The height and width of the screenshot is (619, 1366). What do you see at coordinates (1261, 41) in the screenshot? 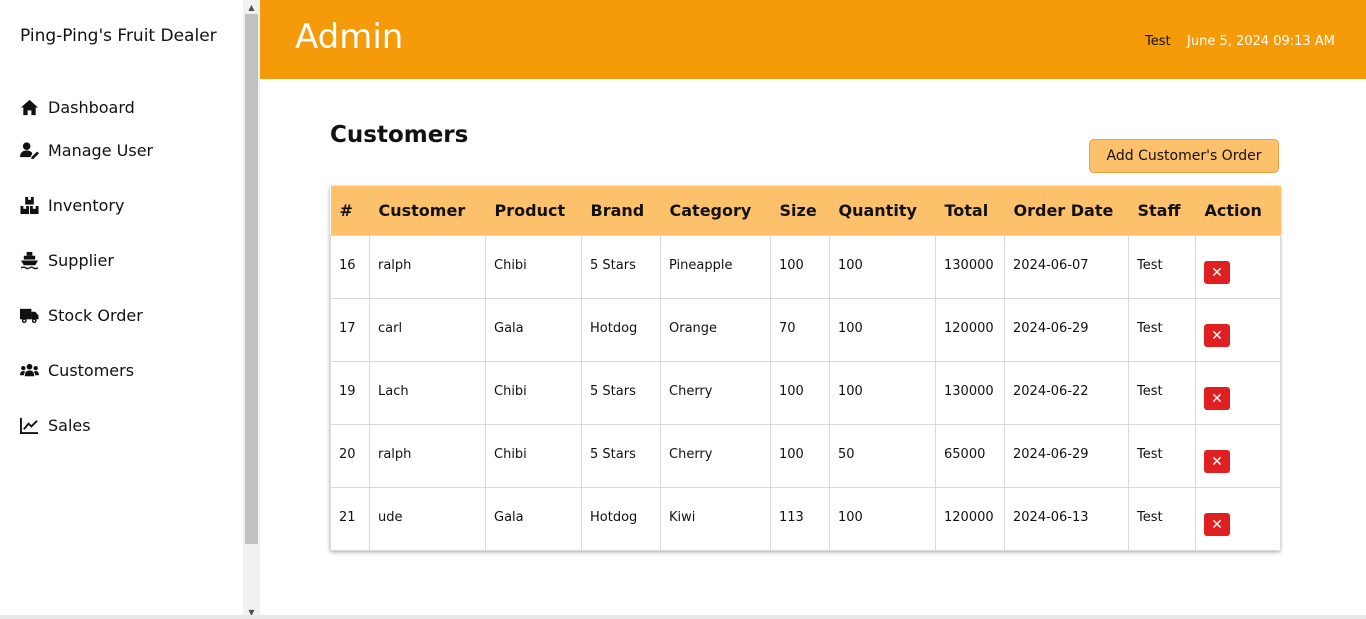
I see `header-datetime: June 5, 2024 09:13 AM` at bounding box center [1261, 41].